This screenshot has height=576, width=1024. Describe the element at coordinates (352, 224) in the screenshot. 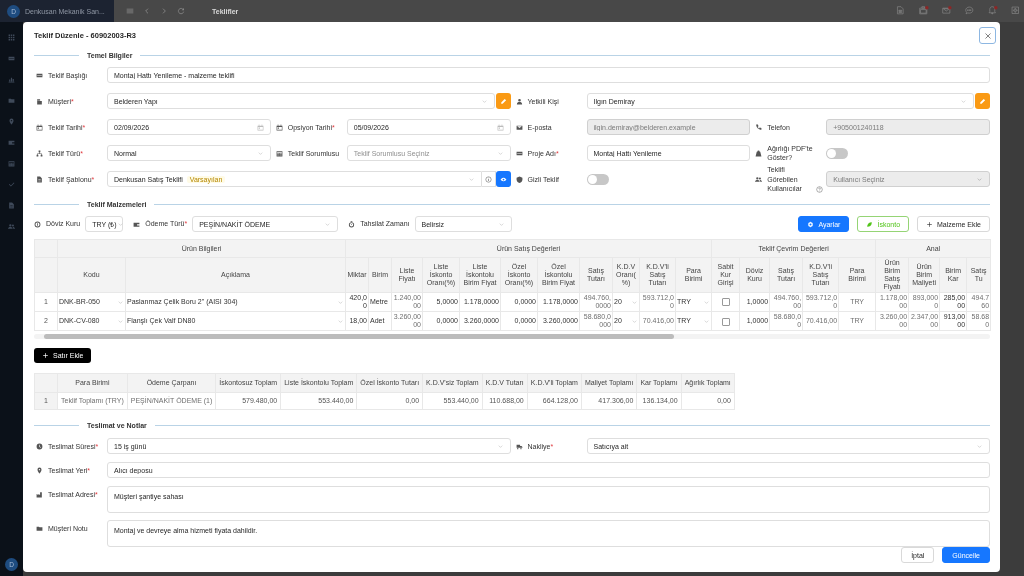

I see `stopwatch-icon` at that location.